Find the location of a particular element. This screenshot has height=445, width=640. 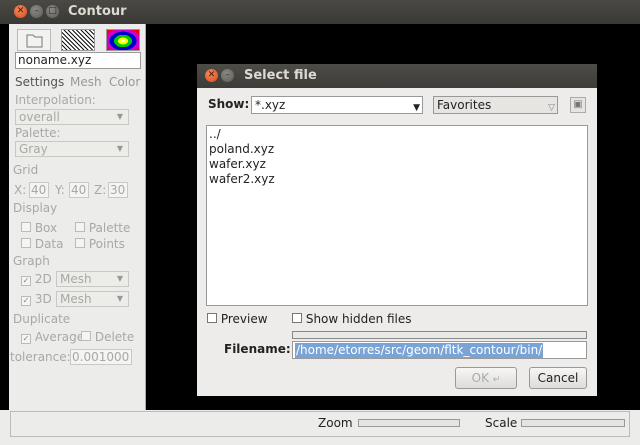

new-folder-button: ▣ is located at coordinates (578, 105).